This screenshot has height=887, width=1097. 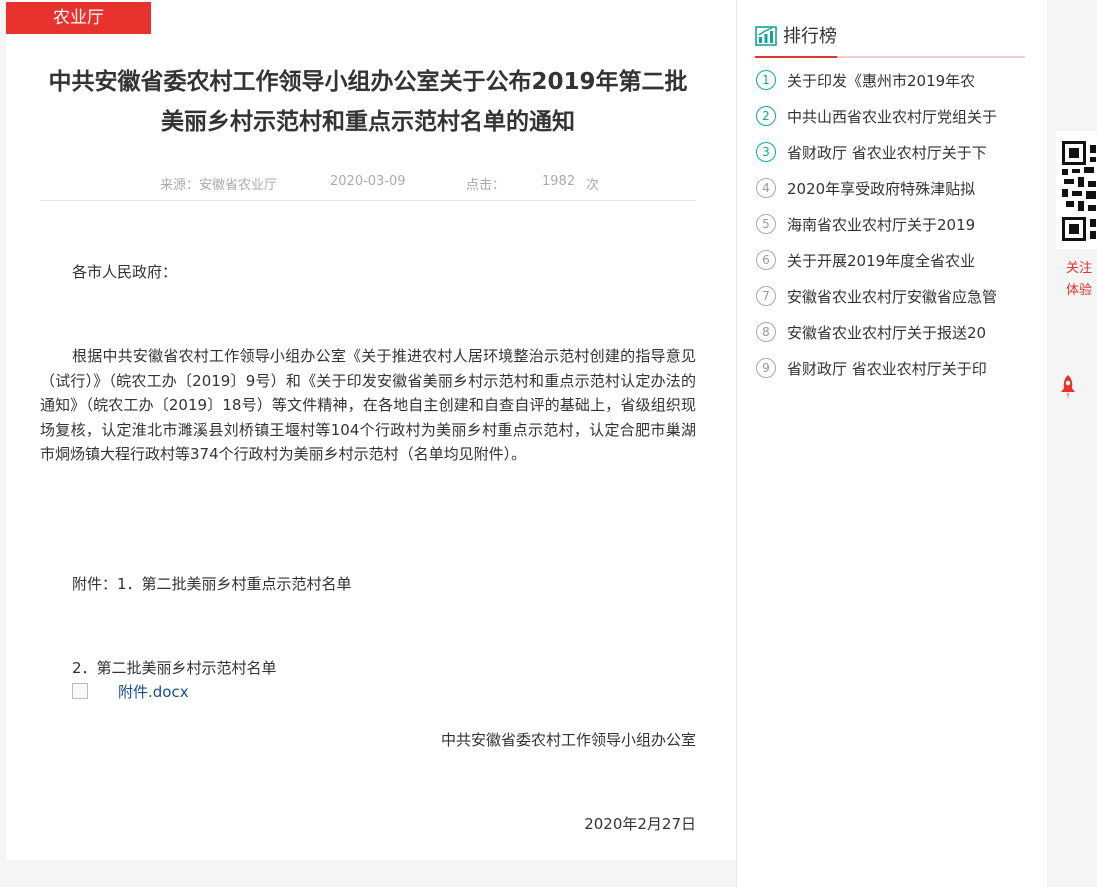 I want to click on qr-caption-line-1: 关注, so click(x=1079, y=268).